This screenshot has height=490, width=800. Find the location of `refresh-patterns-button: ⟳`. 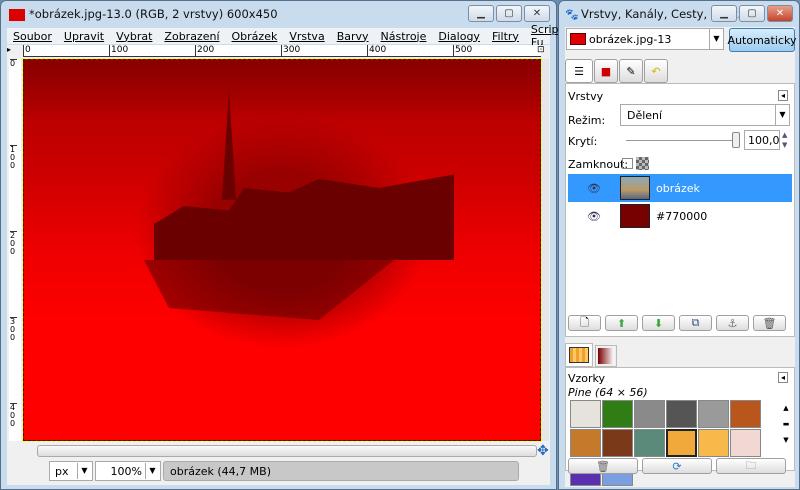

refresh-patterns-button: ⟳ is located at coordinates (677, 466).